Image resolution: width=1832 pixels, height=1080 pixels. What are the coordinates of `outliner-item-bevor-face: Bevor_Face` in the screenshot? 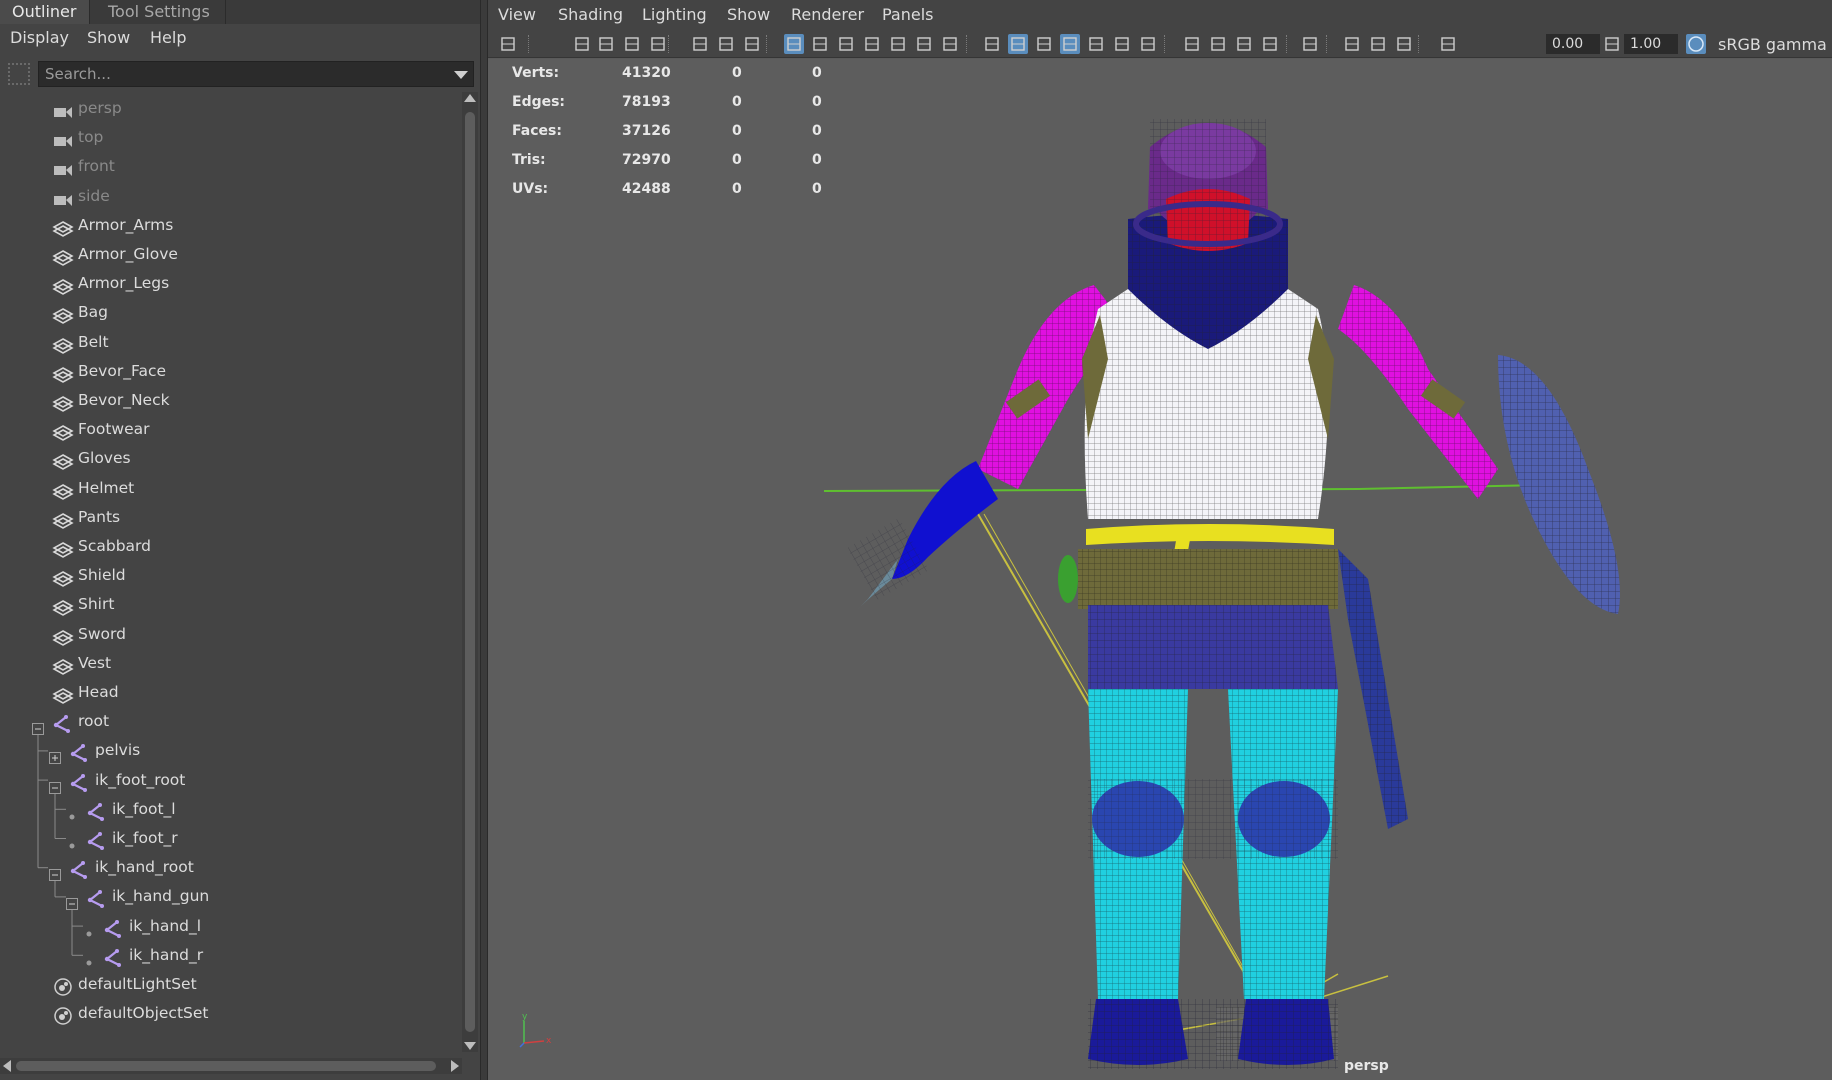 It's located at (231, 371).